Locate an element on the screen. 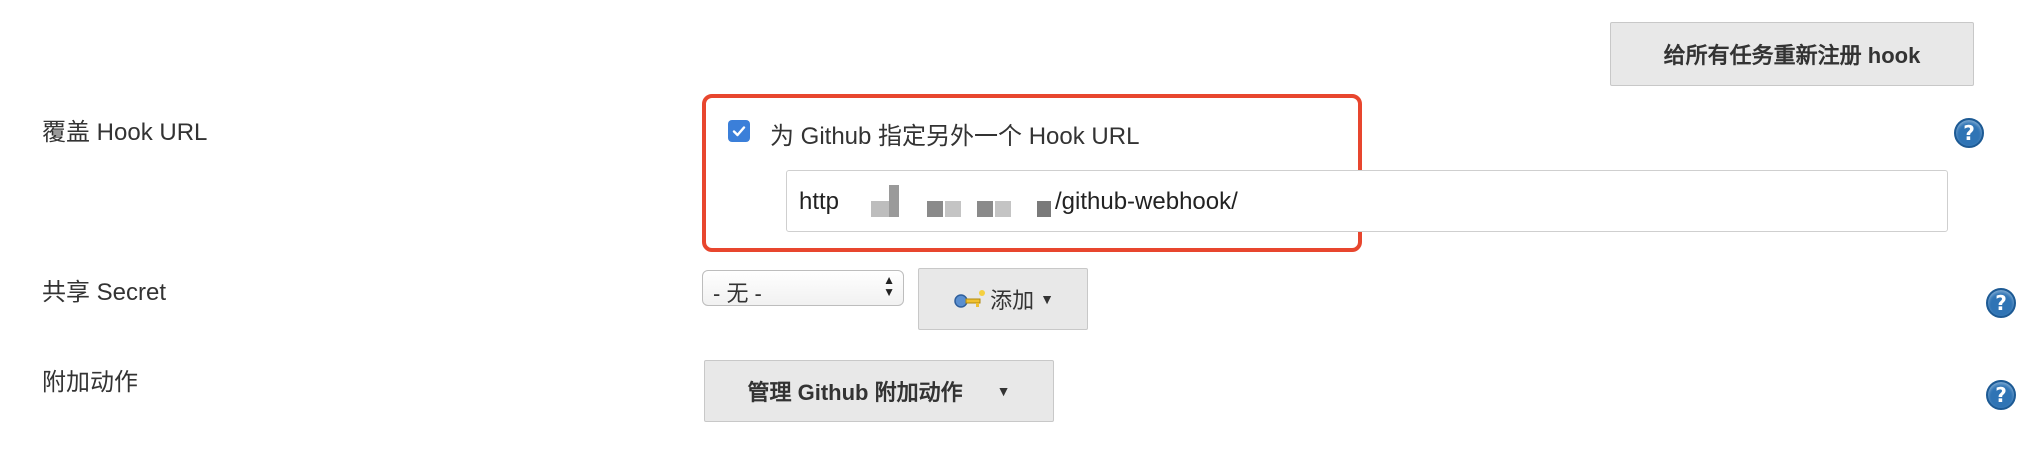 Image resolution: width=2038 pixels, height=460 pixels. hook-url-input: http /github-webhook/ is located at coordinates (1367, 201).